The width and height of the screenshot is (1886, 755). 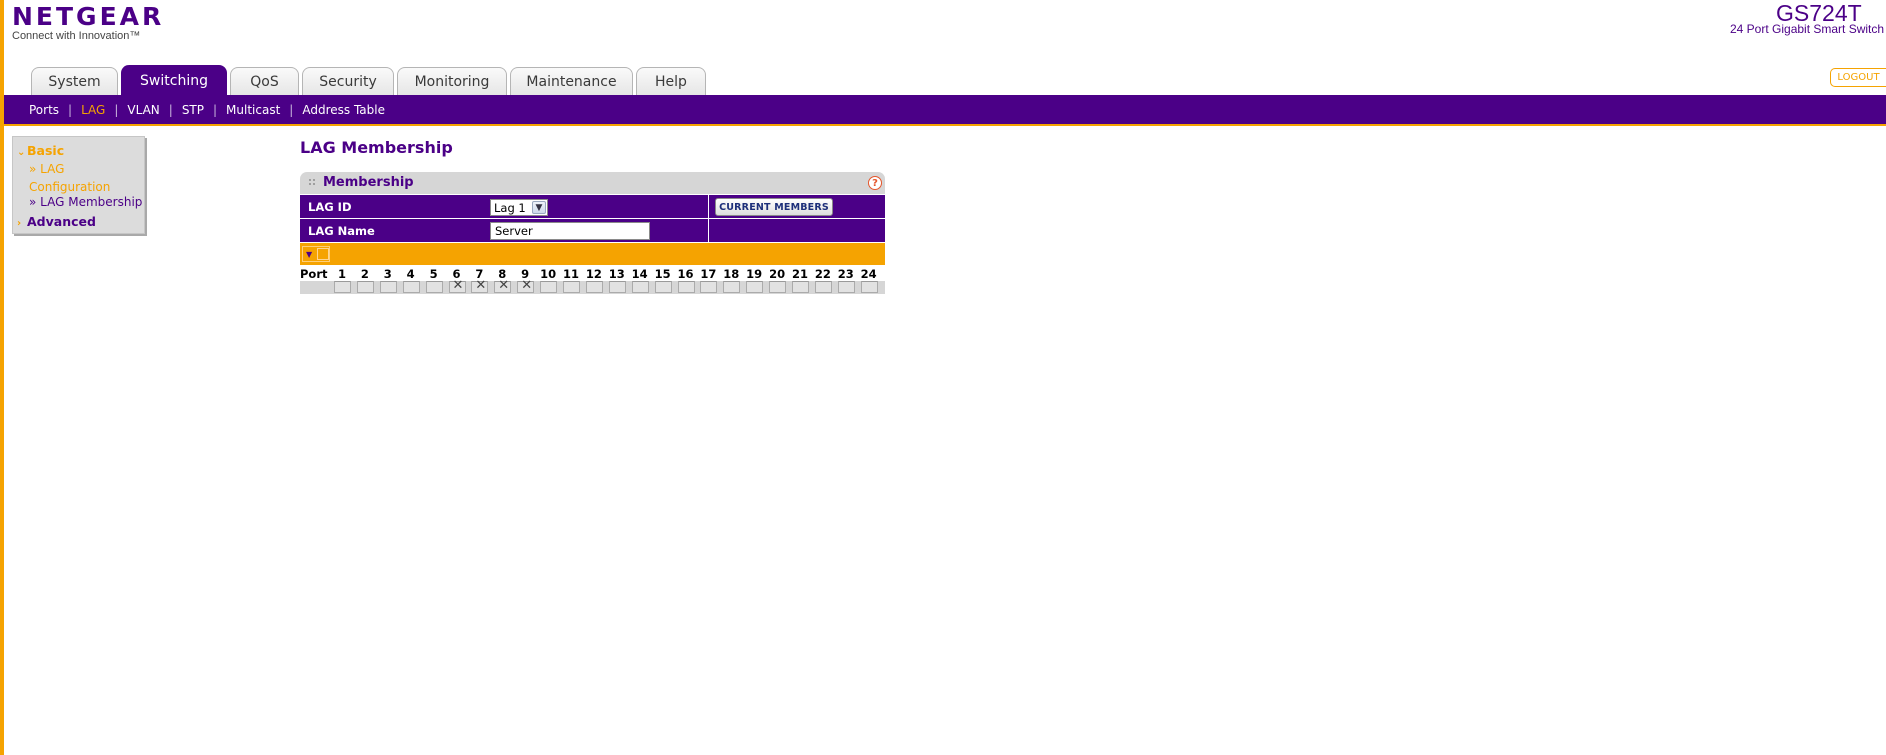 I want to click on port-number: 20, so click(x=777, y=274).